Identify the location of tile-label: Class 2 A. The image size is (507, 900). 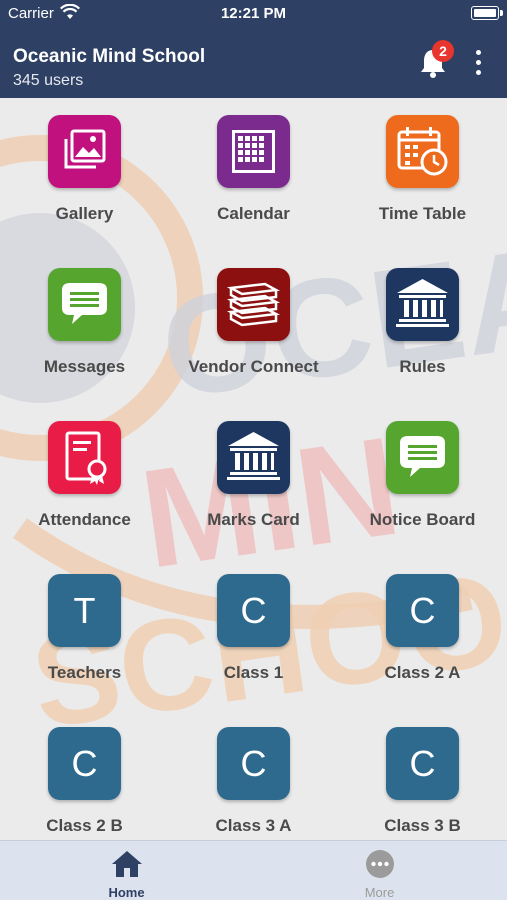
(422, 672).